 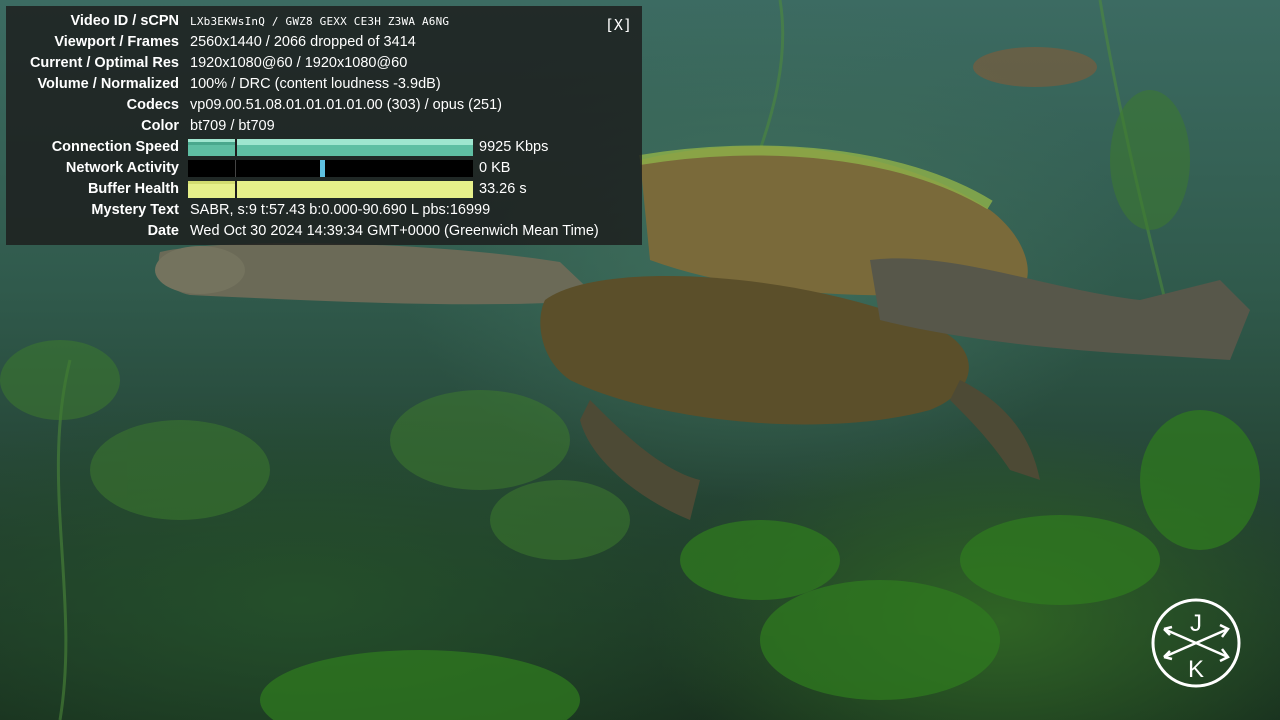 I want to click on stats-value: LXb3EKWsInQ / GWZ8 GEXX CE3H Z3WA A6NG, so click(x=320, y=21).